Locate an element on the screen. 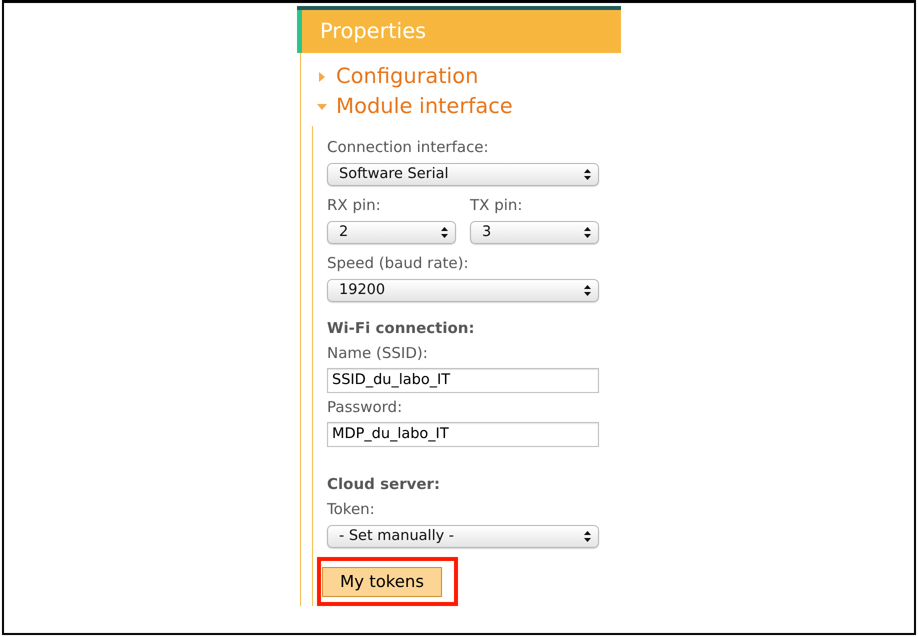 This screenshot has height=637, width=918. dropdown: - Set manually - is located at coordinates (463, 536).